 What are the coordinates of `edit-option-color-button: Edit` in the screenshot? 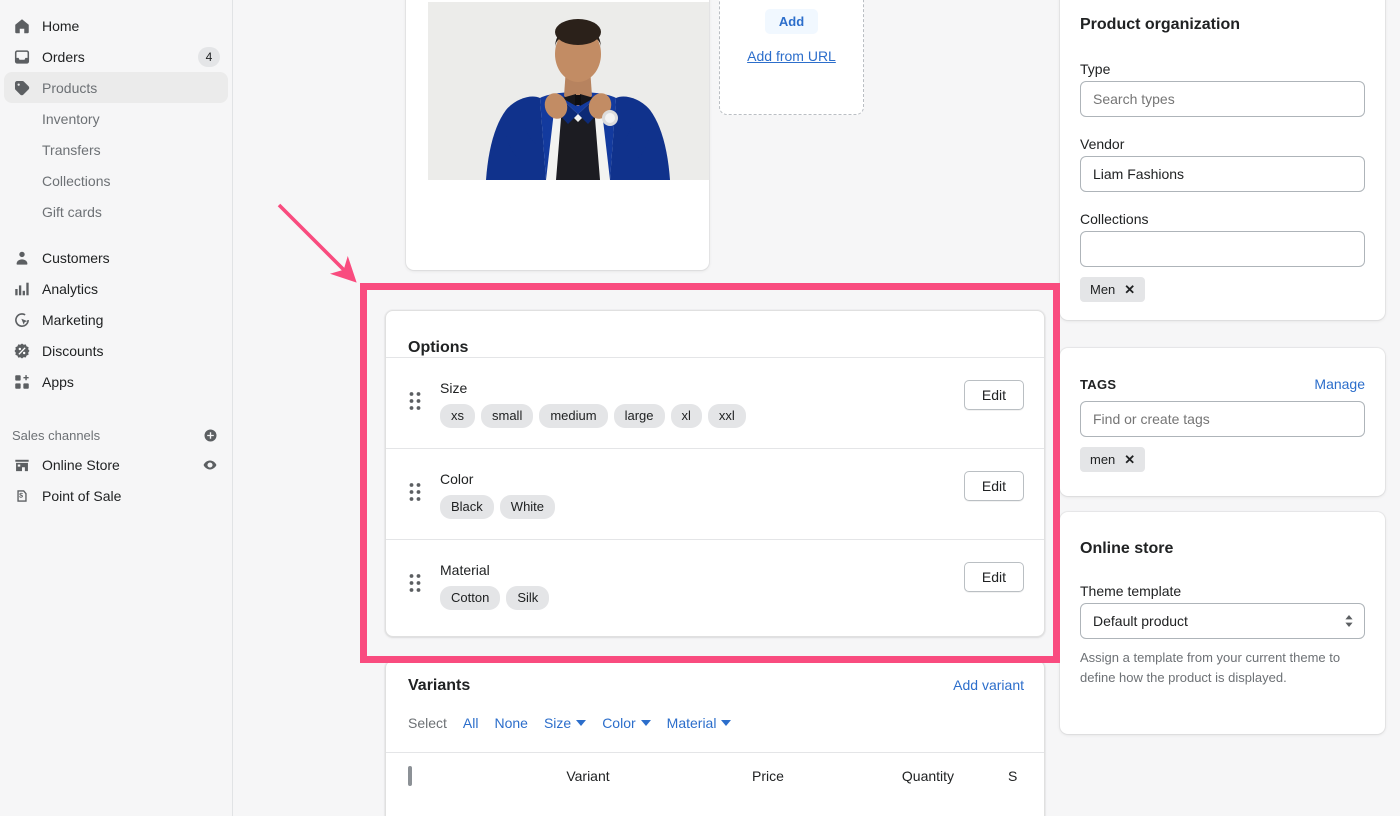 It's located at (993, 486).